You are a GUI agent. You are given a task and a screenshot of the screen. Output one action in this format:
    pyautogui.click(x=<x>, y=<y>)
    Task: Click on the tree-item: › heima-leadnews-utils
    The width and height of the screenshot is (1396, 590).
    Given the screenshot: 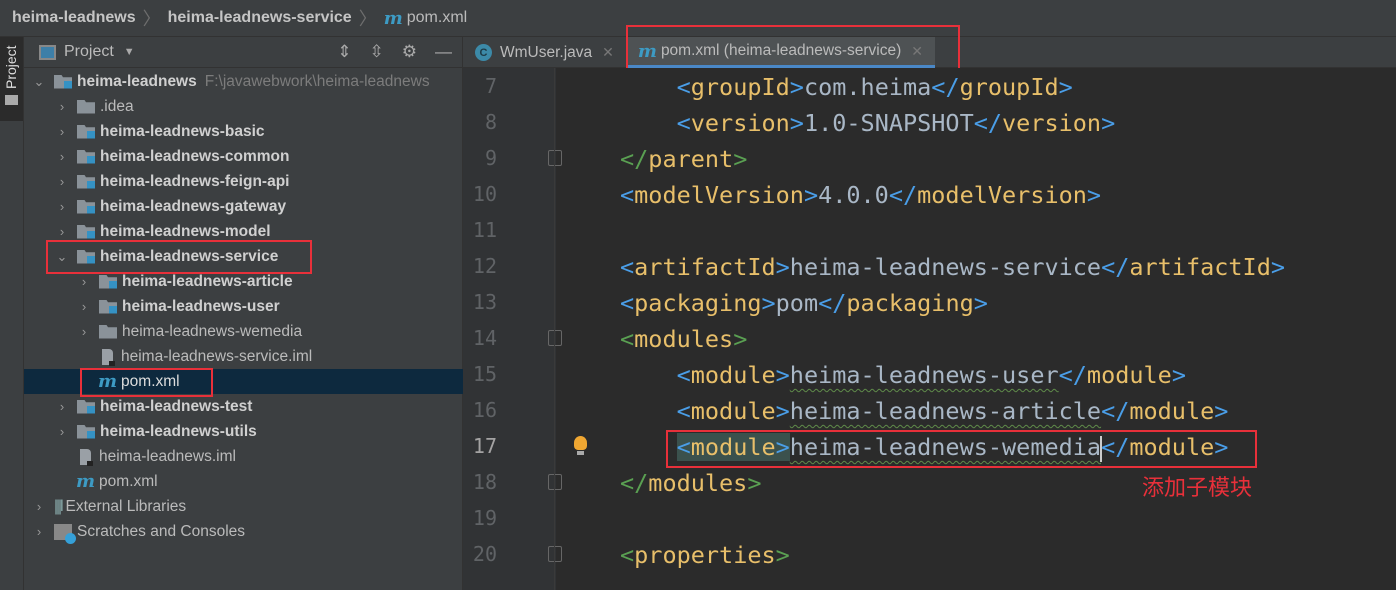 What is the action you would take?
    pyautogui.click(x=243, y=431)
    